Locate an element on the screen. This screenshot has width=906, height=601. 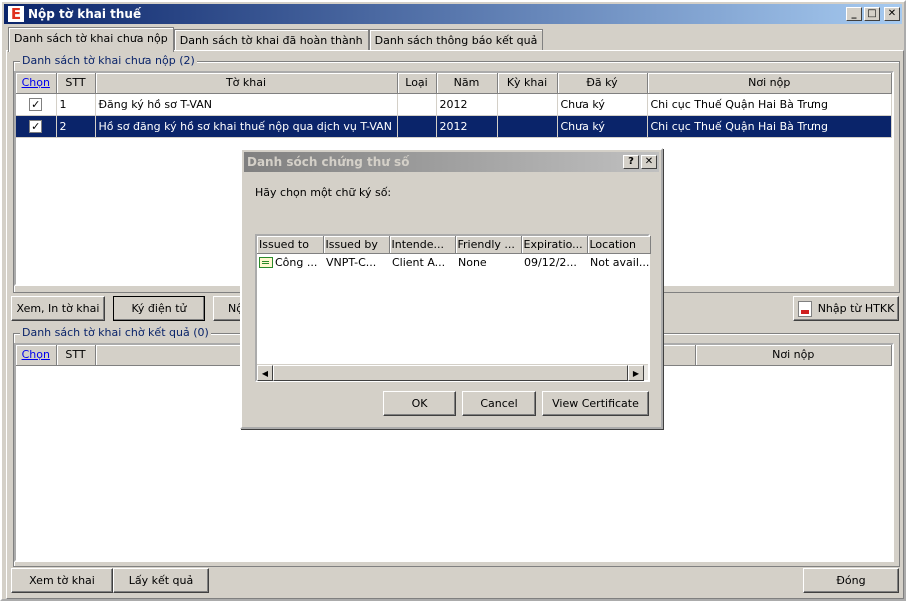
ok-button: OK is located at coordinates (419, 403).